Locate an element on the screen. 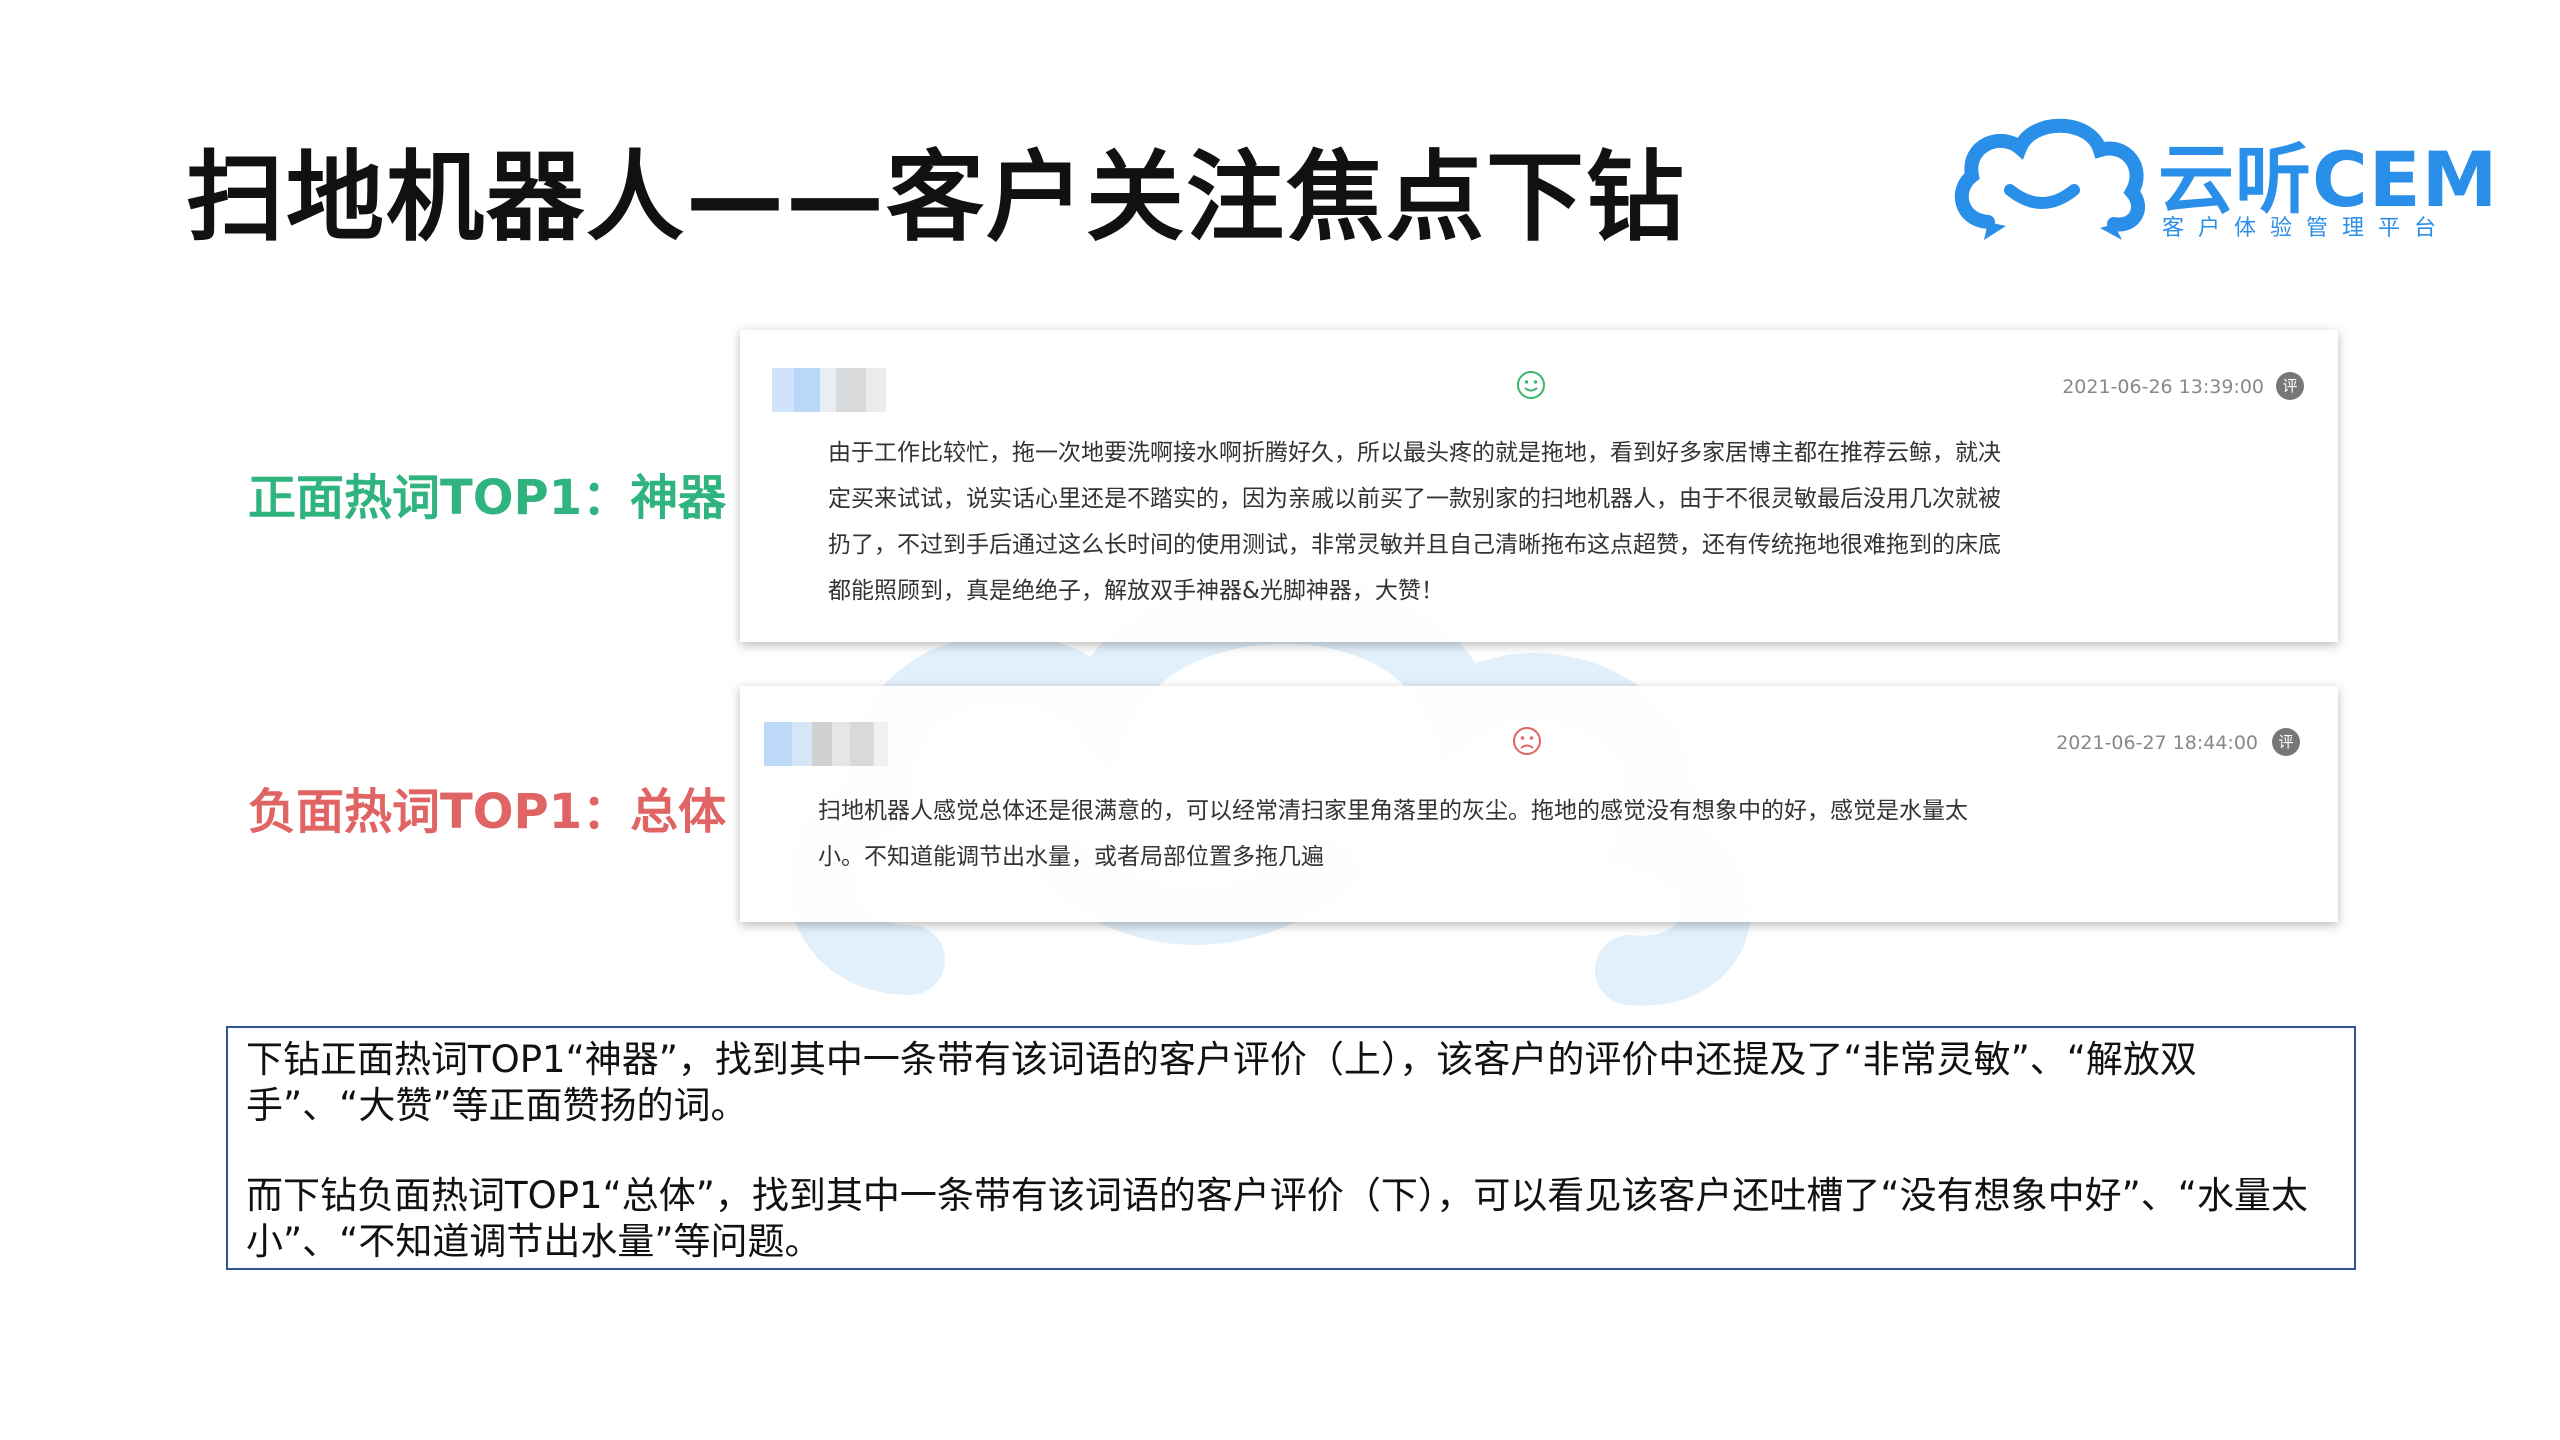  page-title: 扫地机器人——客户关注焦点下钻 is located at coordinates (936, 198).